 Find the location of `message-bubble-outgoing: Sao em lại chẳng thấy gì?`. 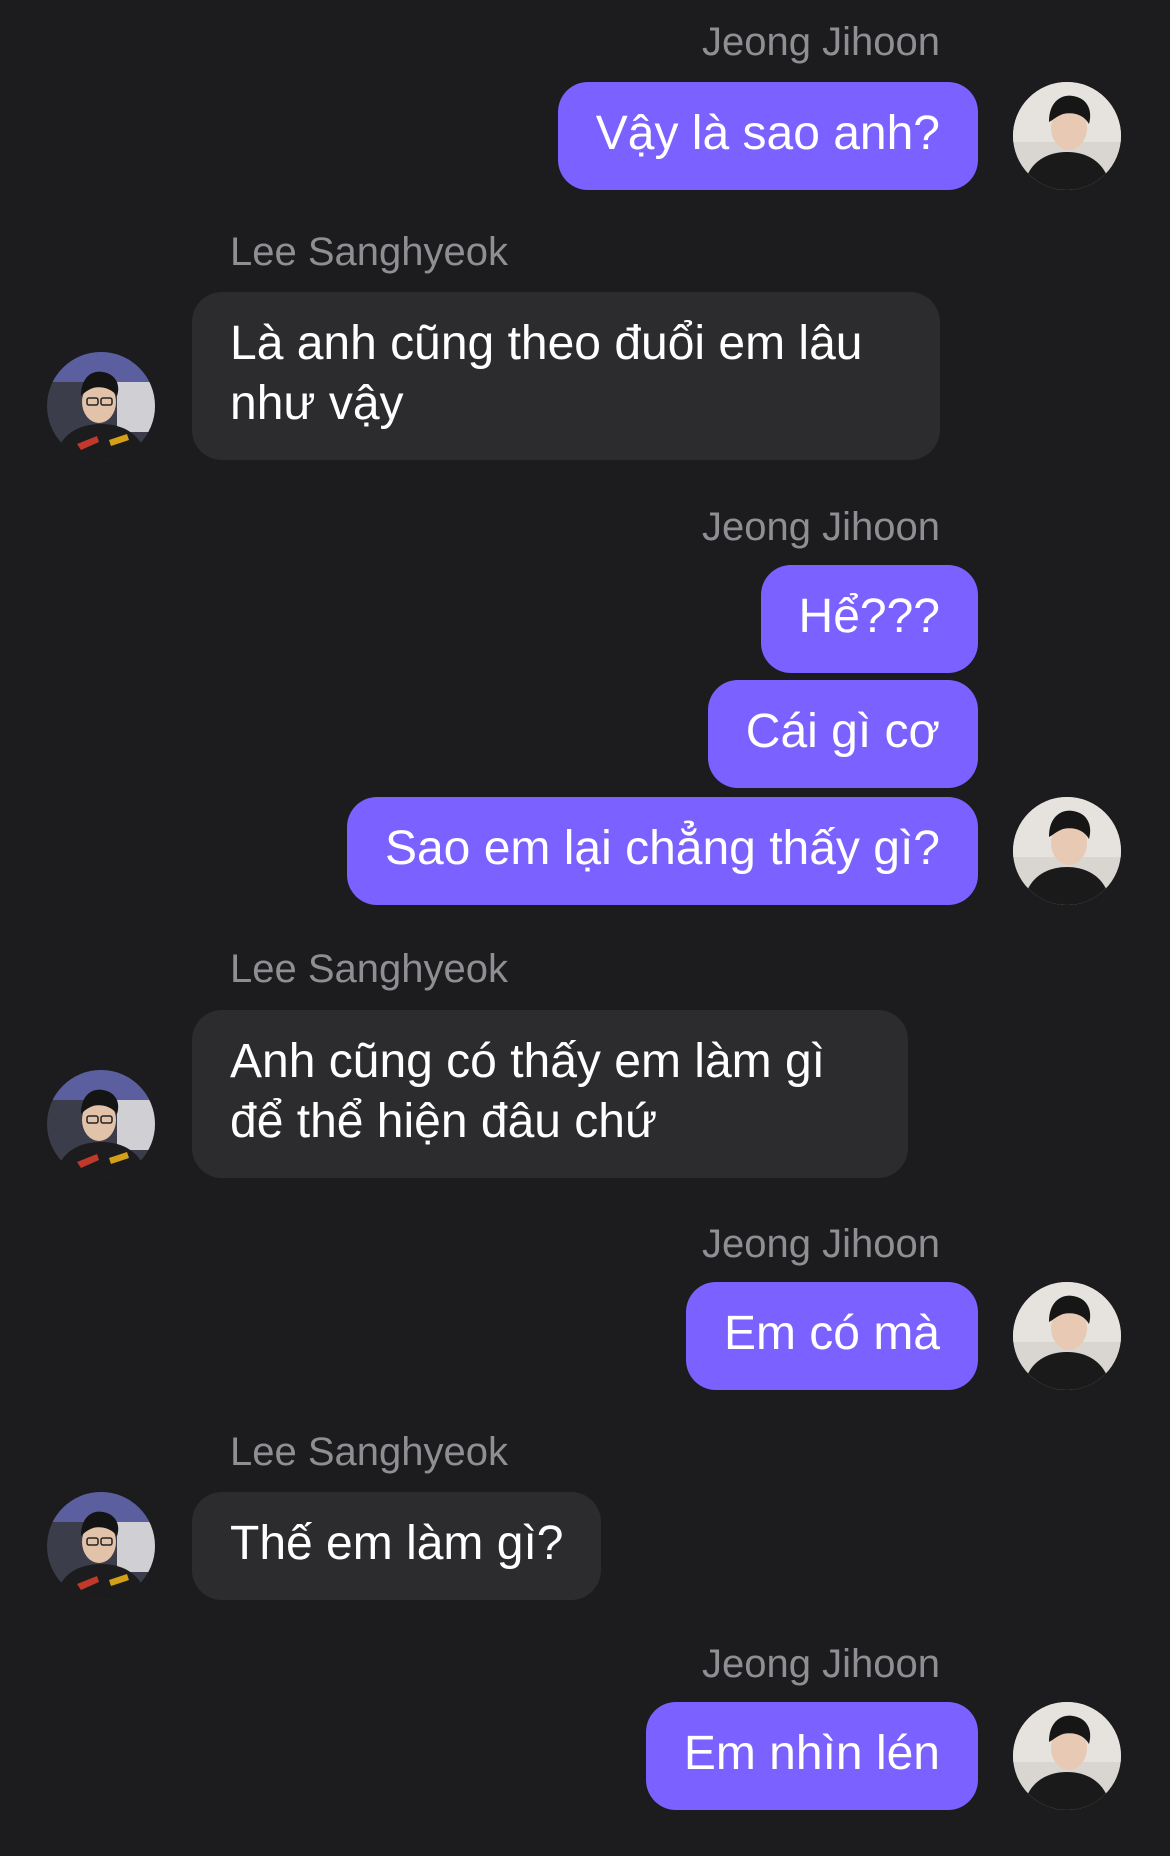

message-bubble-outgoing: Sao em lại chẳng thấy gì? is located at coordinates (662, 851).